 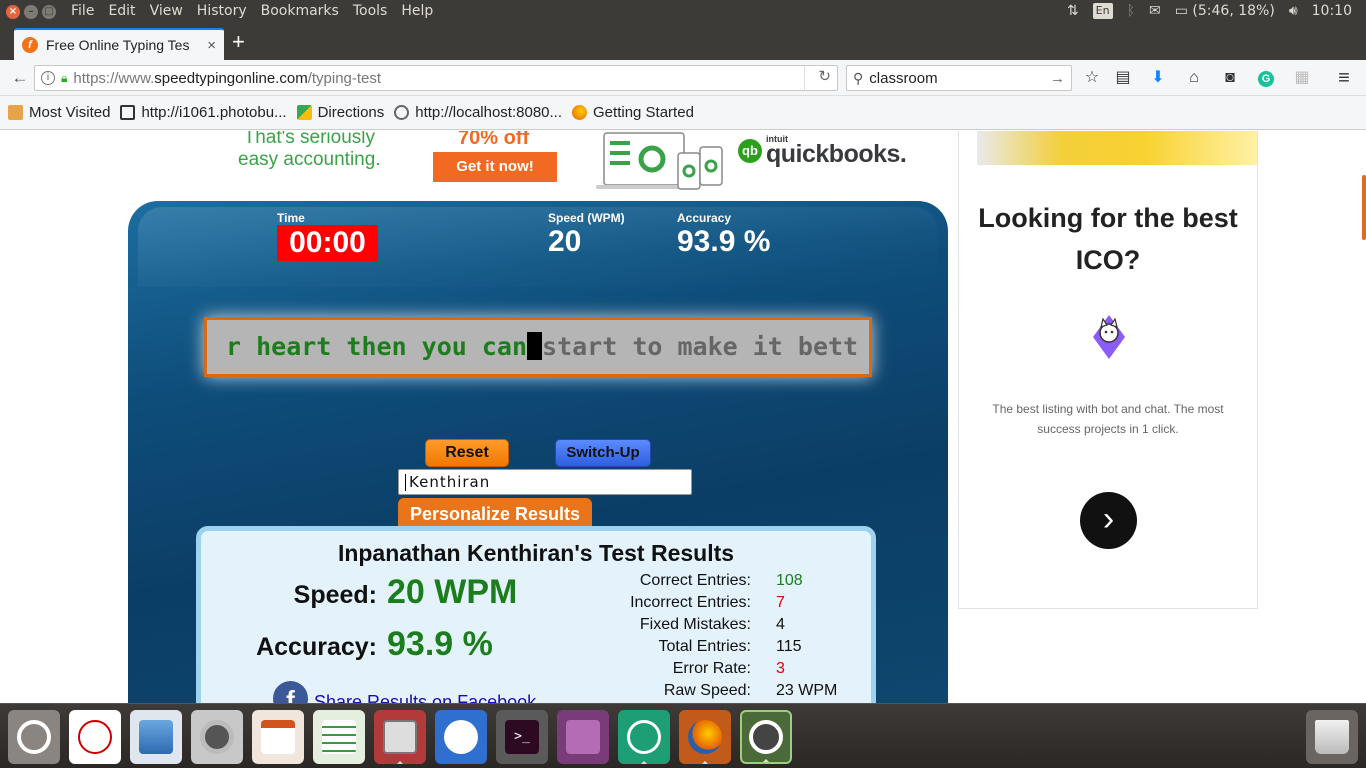 I want to click on detail-value: 3, so click(x=780, y=668).